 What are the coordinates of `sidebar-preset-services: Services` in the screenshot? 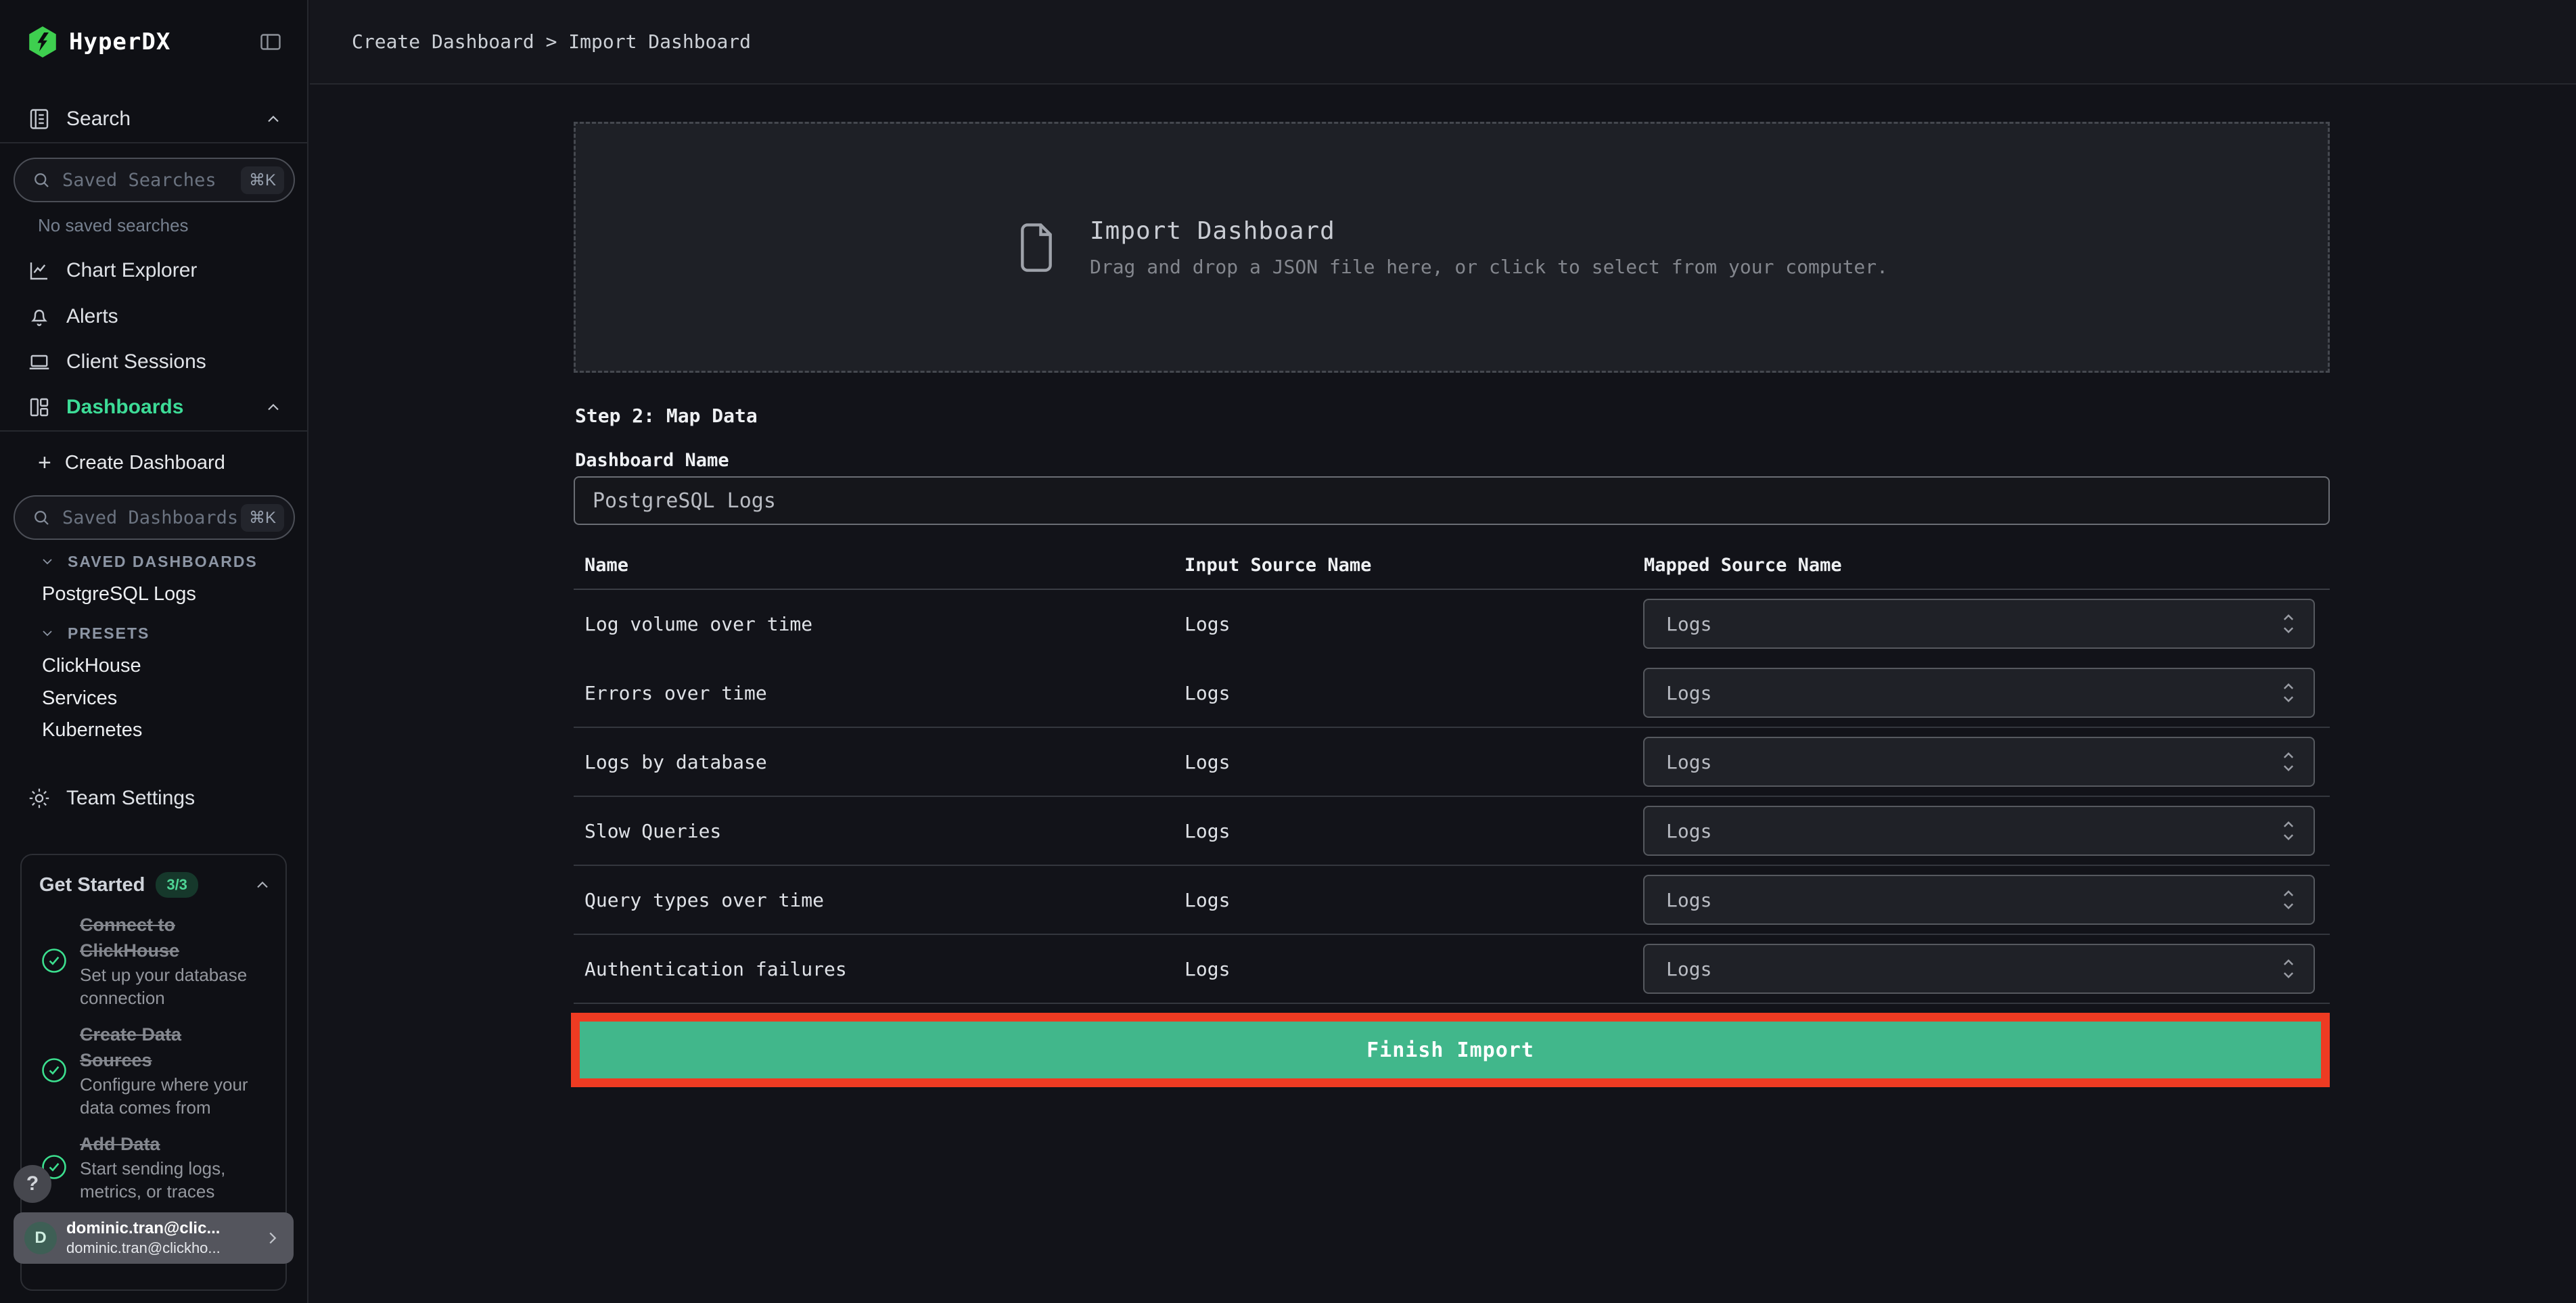 It's located at (162, 698).